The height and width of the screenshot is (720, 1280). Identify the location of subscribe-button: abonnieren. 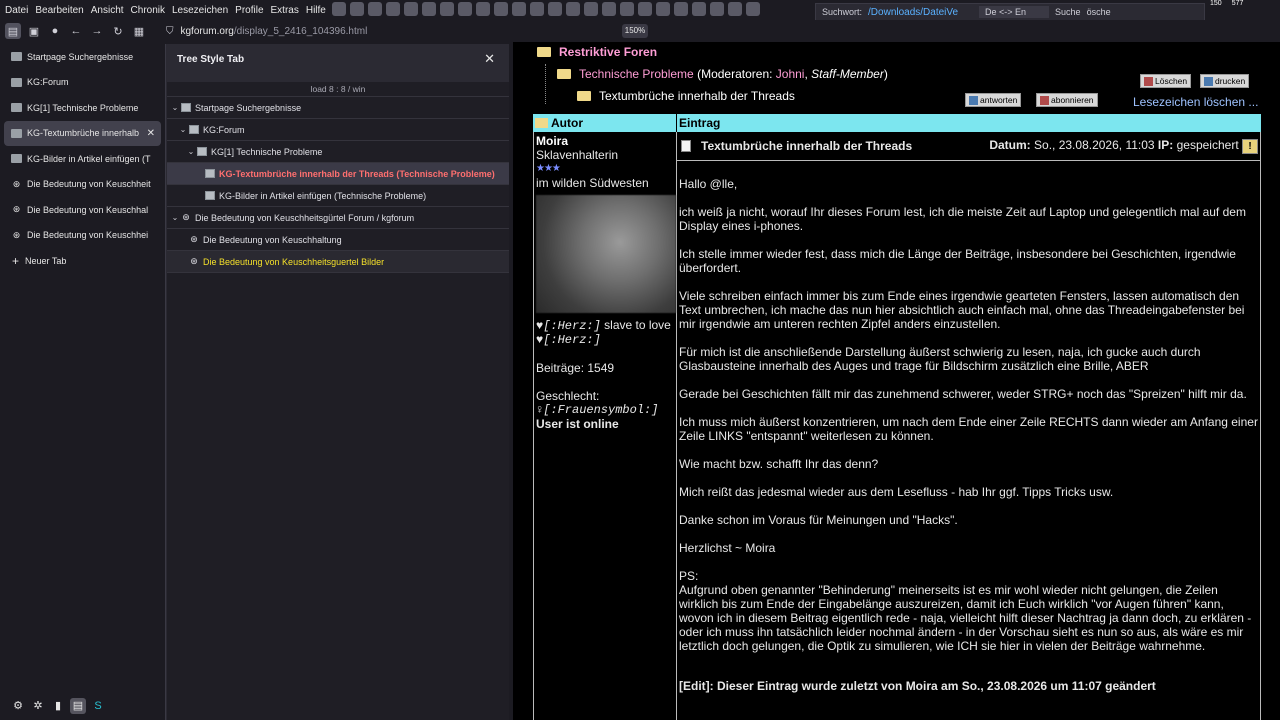
(1067, 100).